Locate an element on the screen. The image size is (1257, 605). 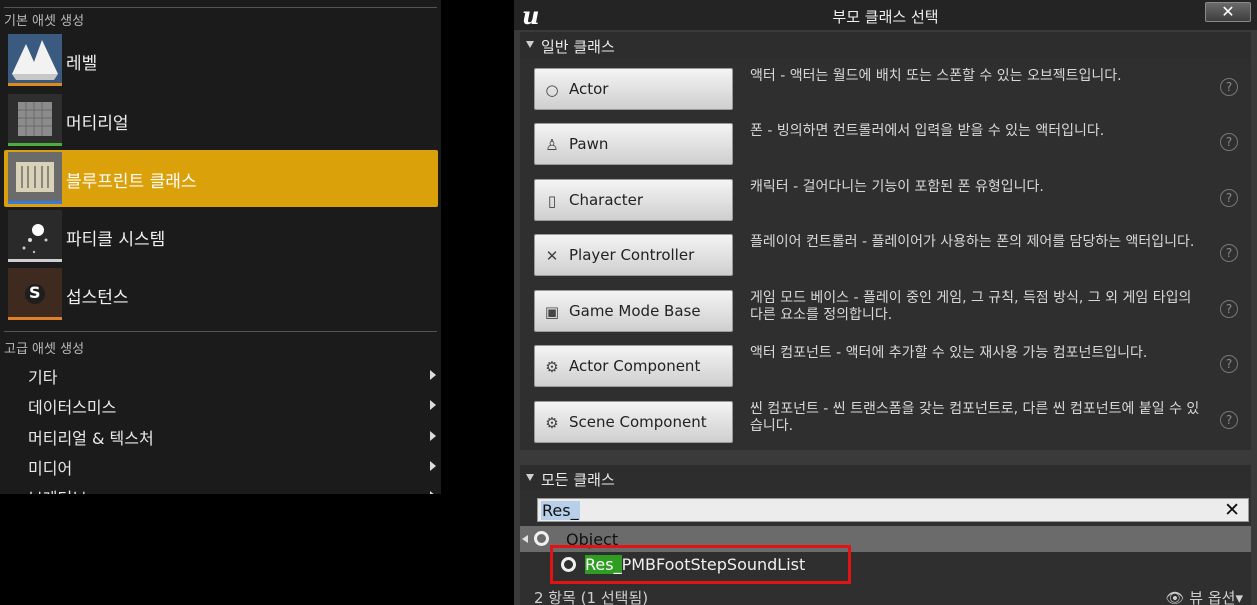
class-name: Game Mode Base is located at coordinates (635, 311).